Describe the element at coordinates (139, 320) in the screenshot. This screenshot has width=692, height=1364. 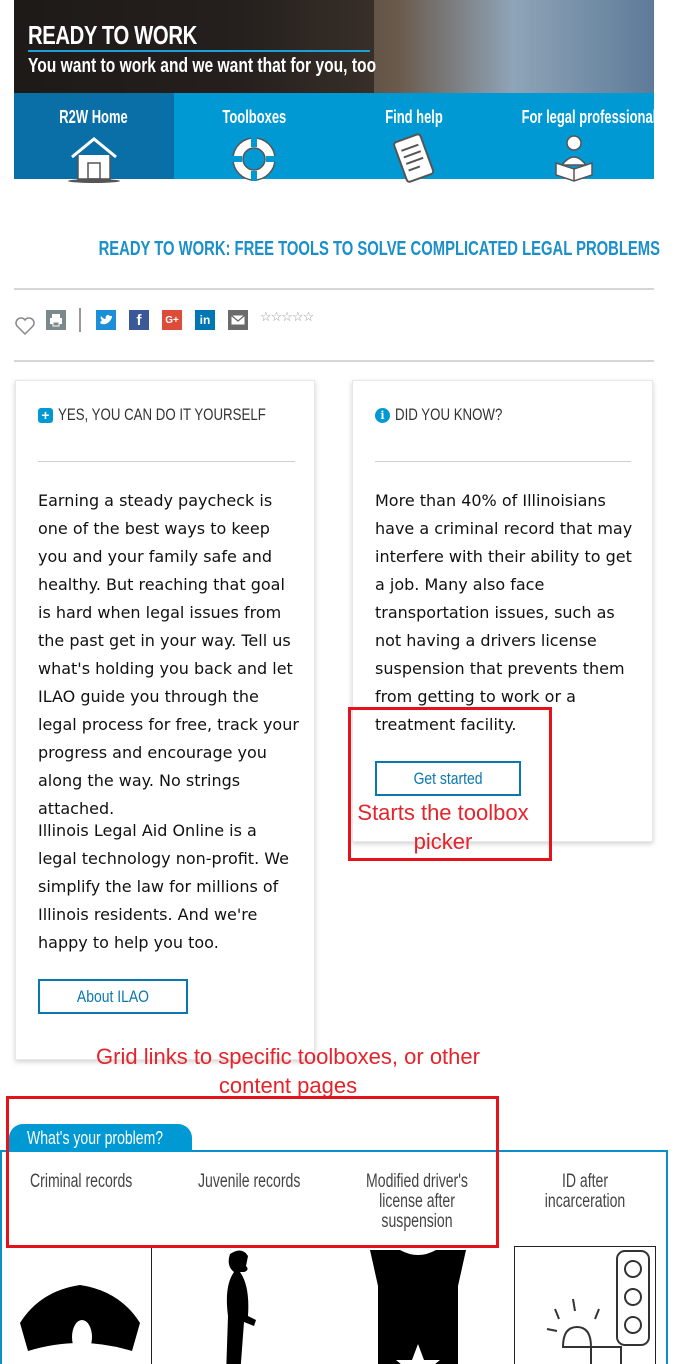
I see `facebook-icon: f` at that location.